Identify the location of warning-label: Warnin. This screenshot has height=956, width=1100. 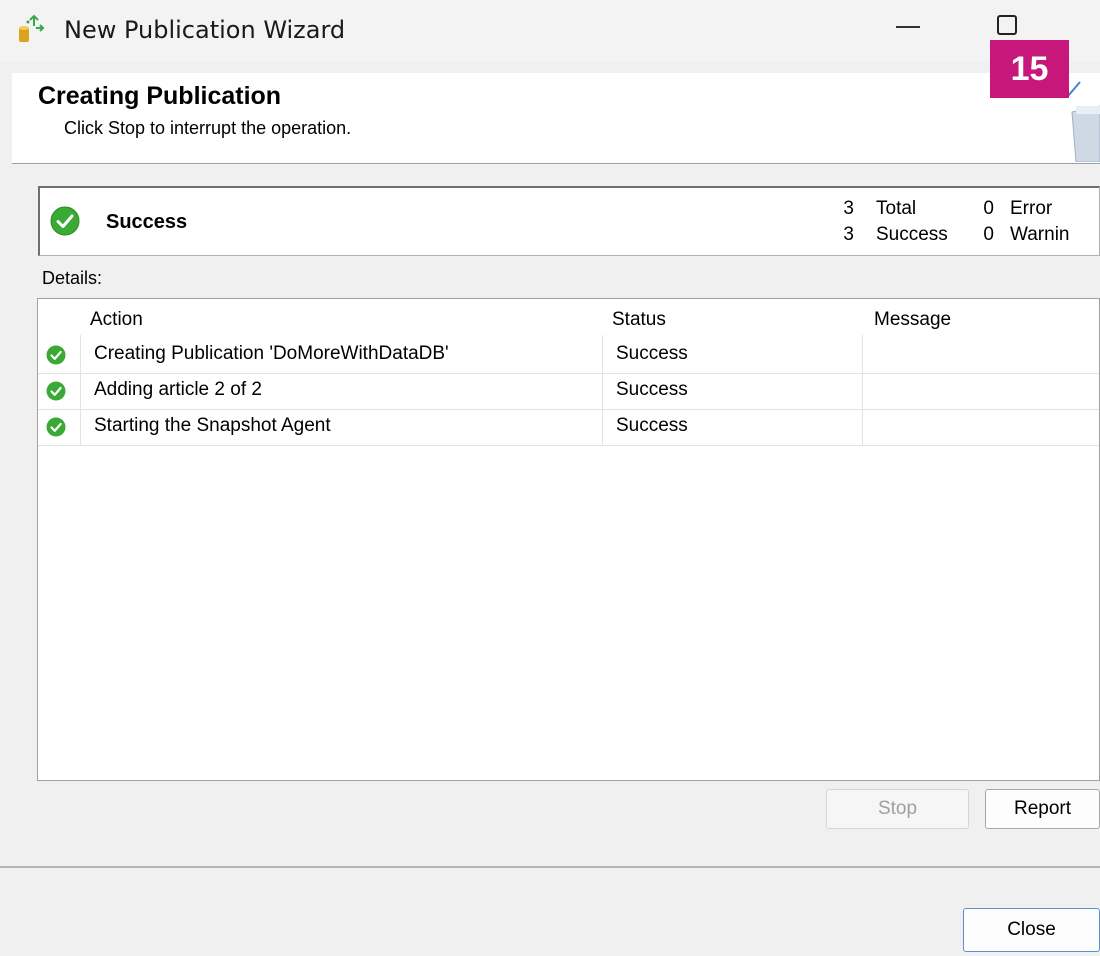
(1040, 234).